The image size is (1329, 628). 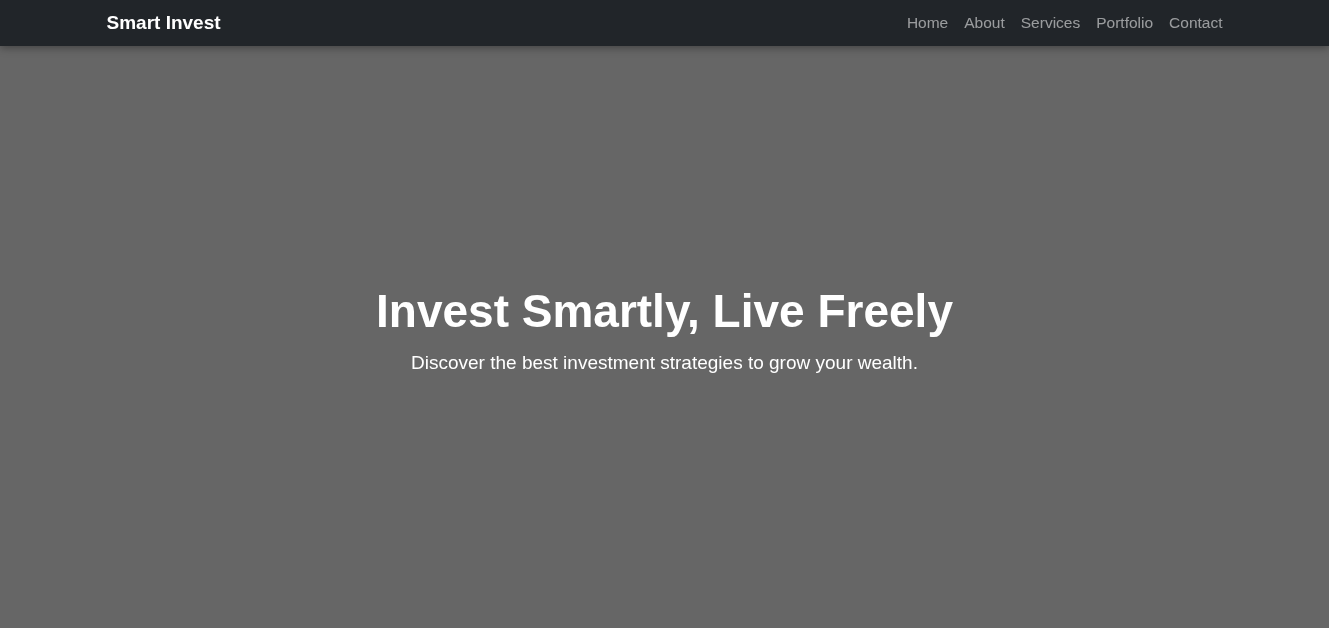 I want to click on nav-link: Home, so click(x=927, y=23).